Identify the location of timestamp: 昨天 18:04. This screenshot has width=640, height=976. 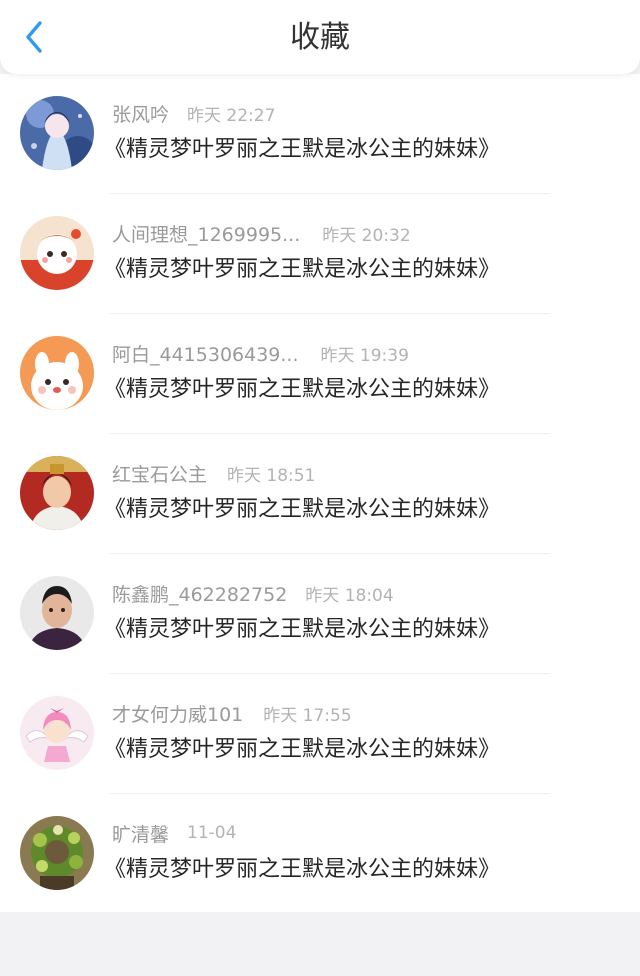
(349, 595).